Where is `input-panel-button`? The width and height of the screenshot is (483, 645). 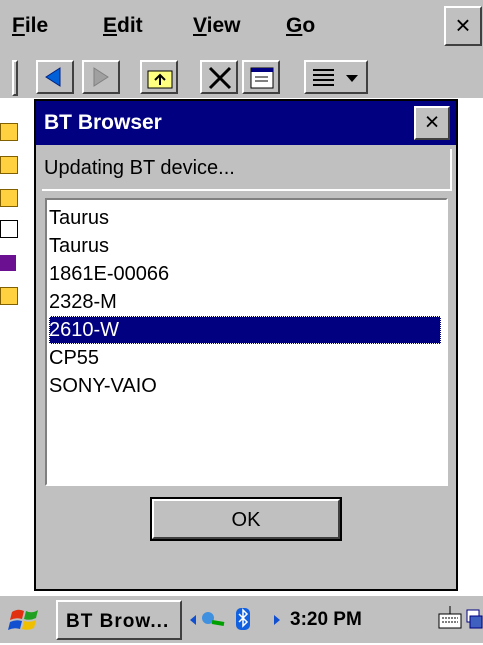
input-panel-button is located at coordinates (450, 619).